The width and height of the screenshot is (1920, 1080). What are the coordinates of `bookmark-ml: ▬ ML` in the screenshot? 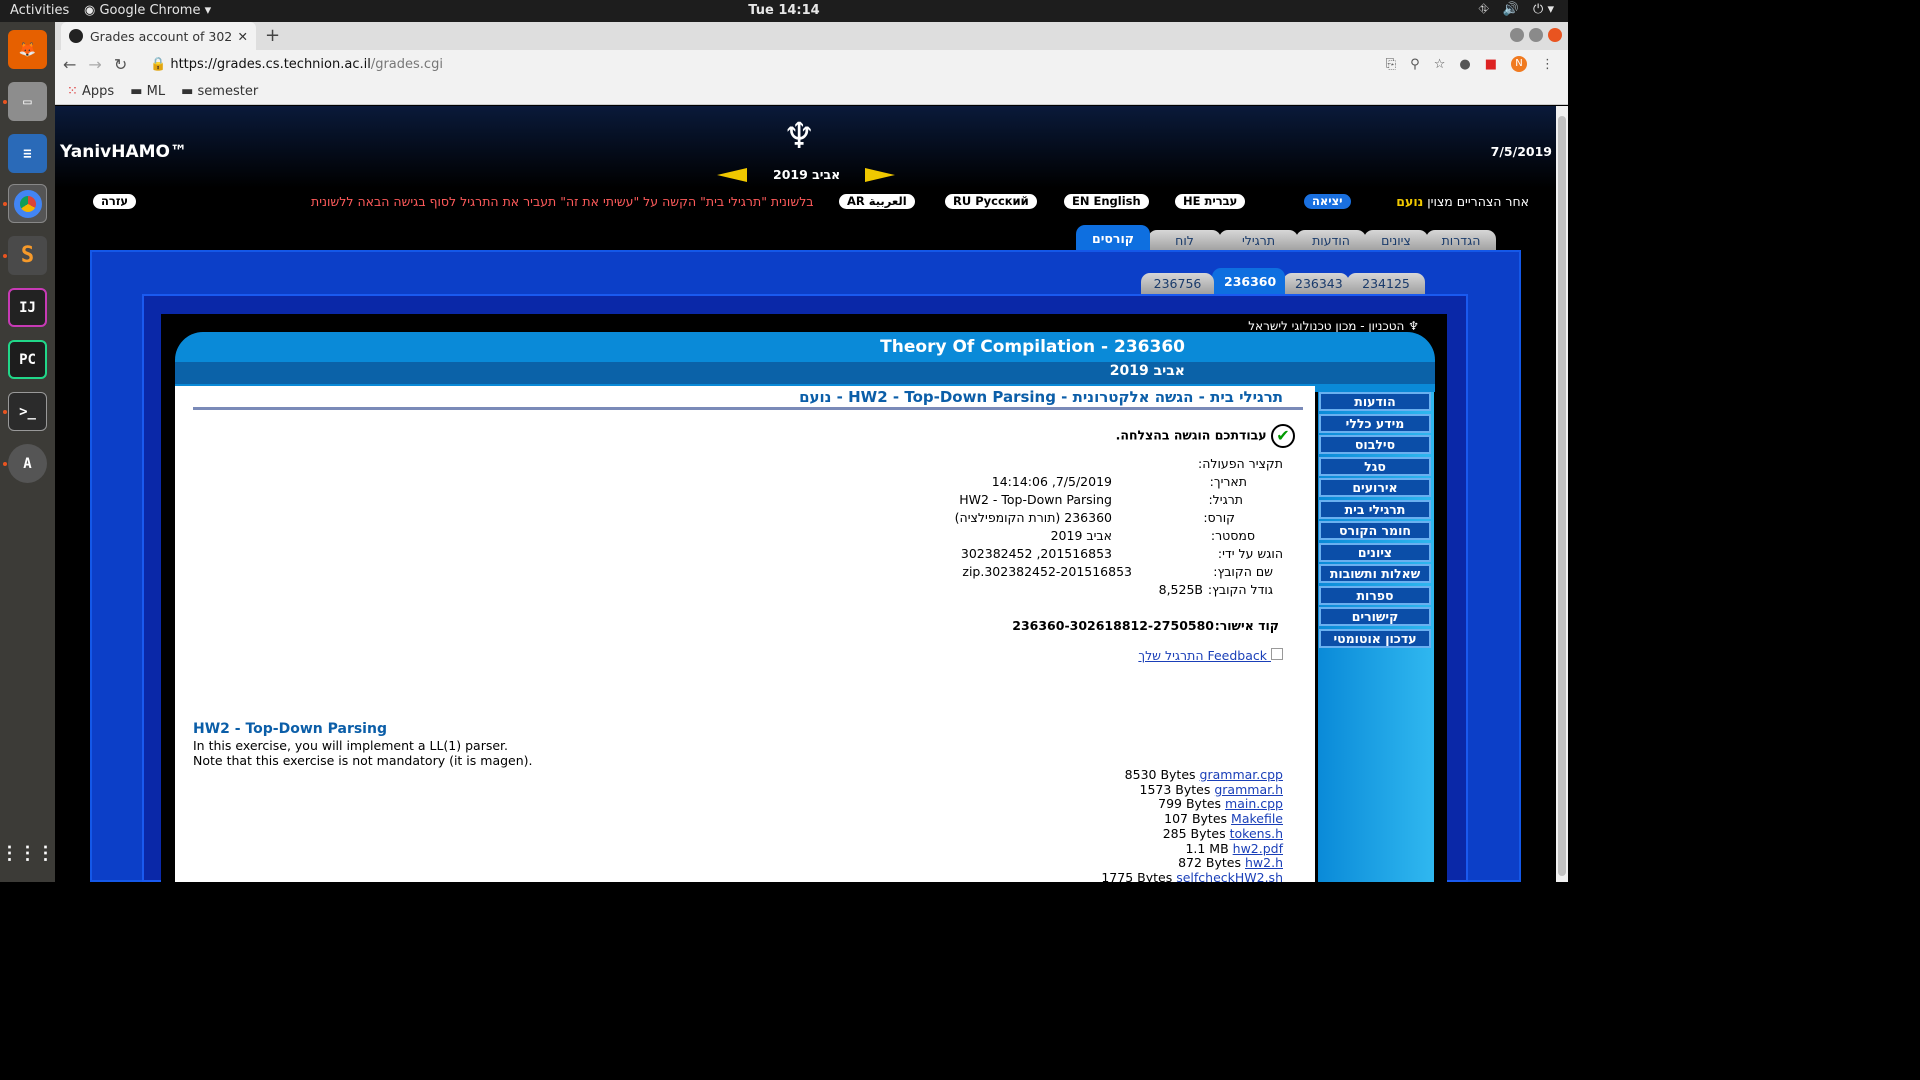 It's located at (147, 91).